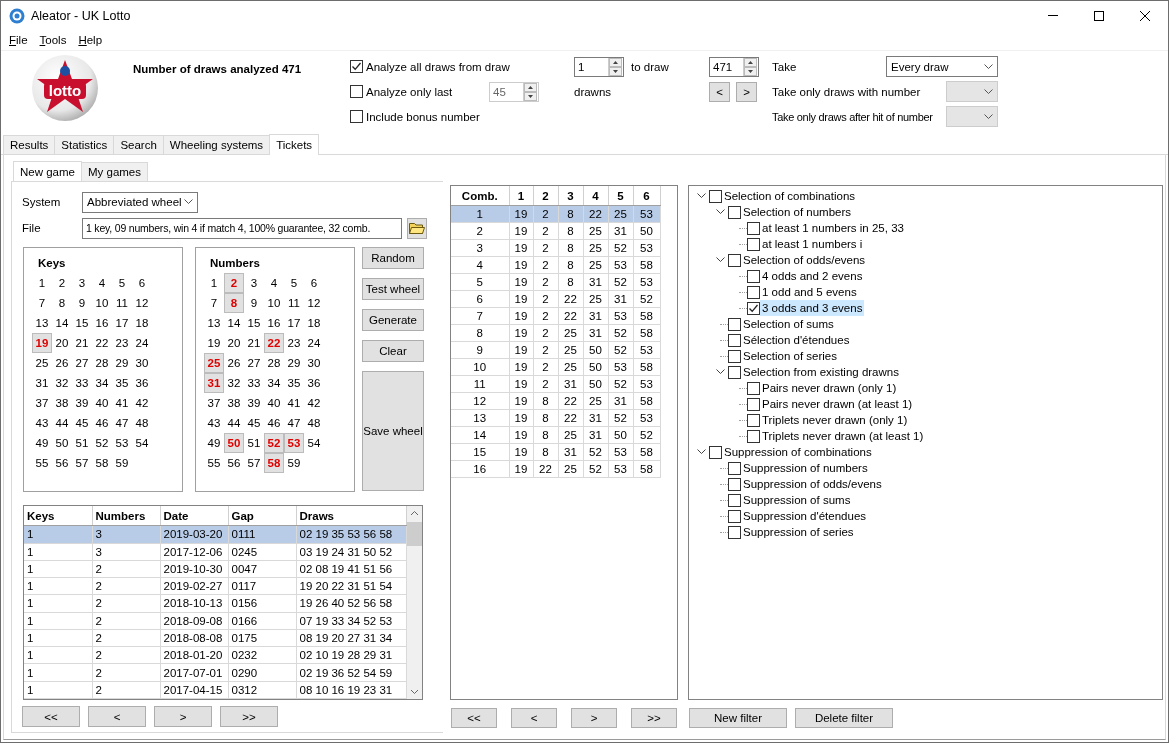  I want to click on number-toggle: 9, so click(254, 303).